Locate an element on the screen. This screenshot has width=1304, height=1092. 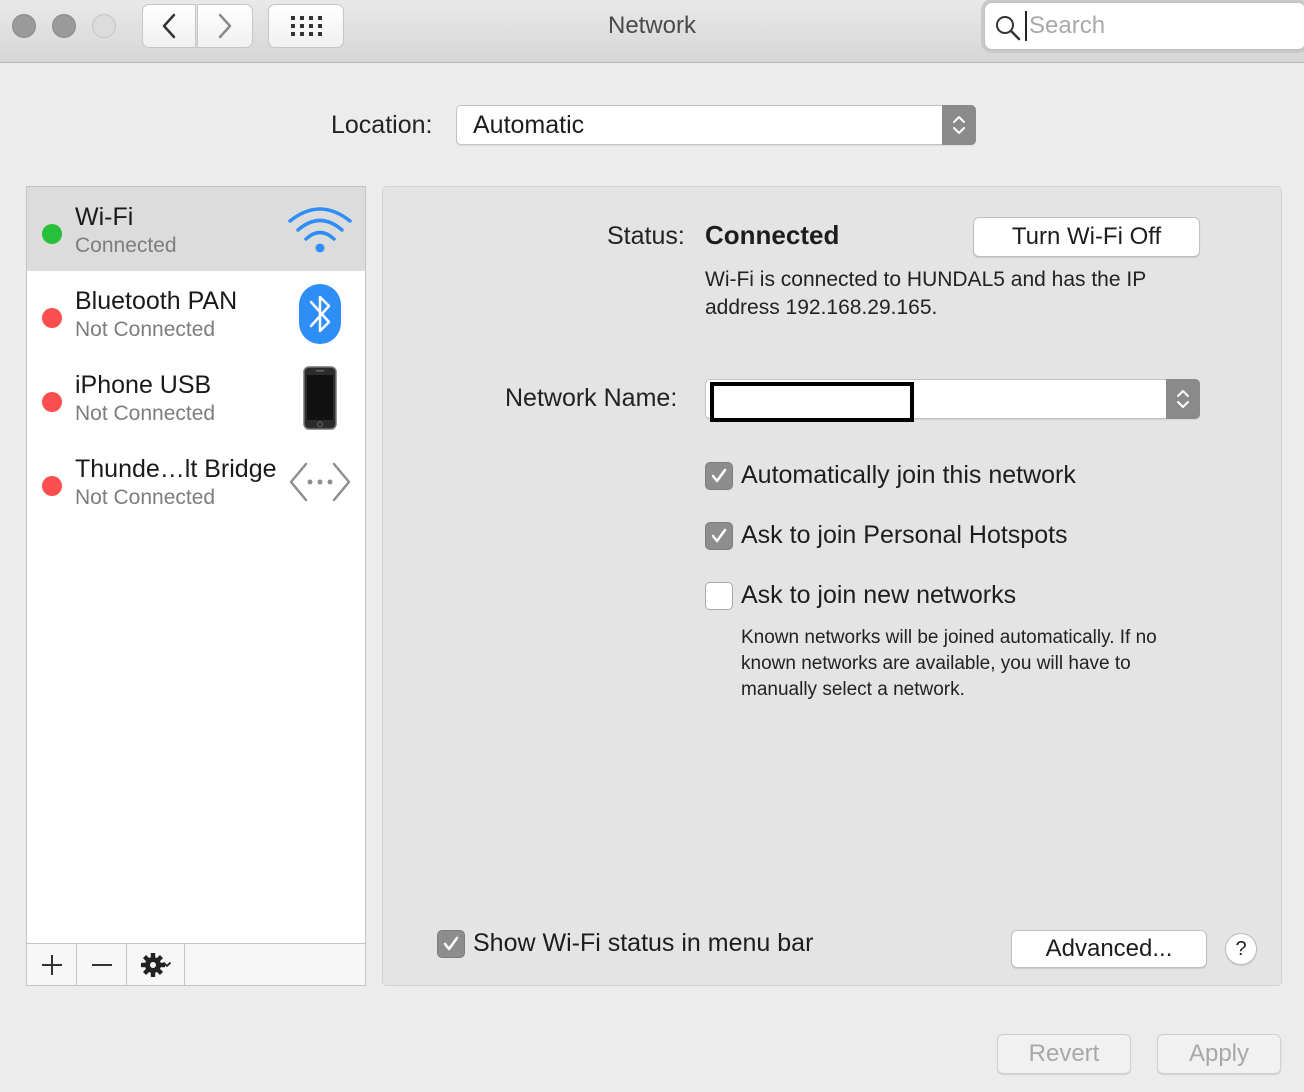
sidebar-toolbar is located at coordinates (196, 964).